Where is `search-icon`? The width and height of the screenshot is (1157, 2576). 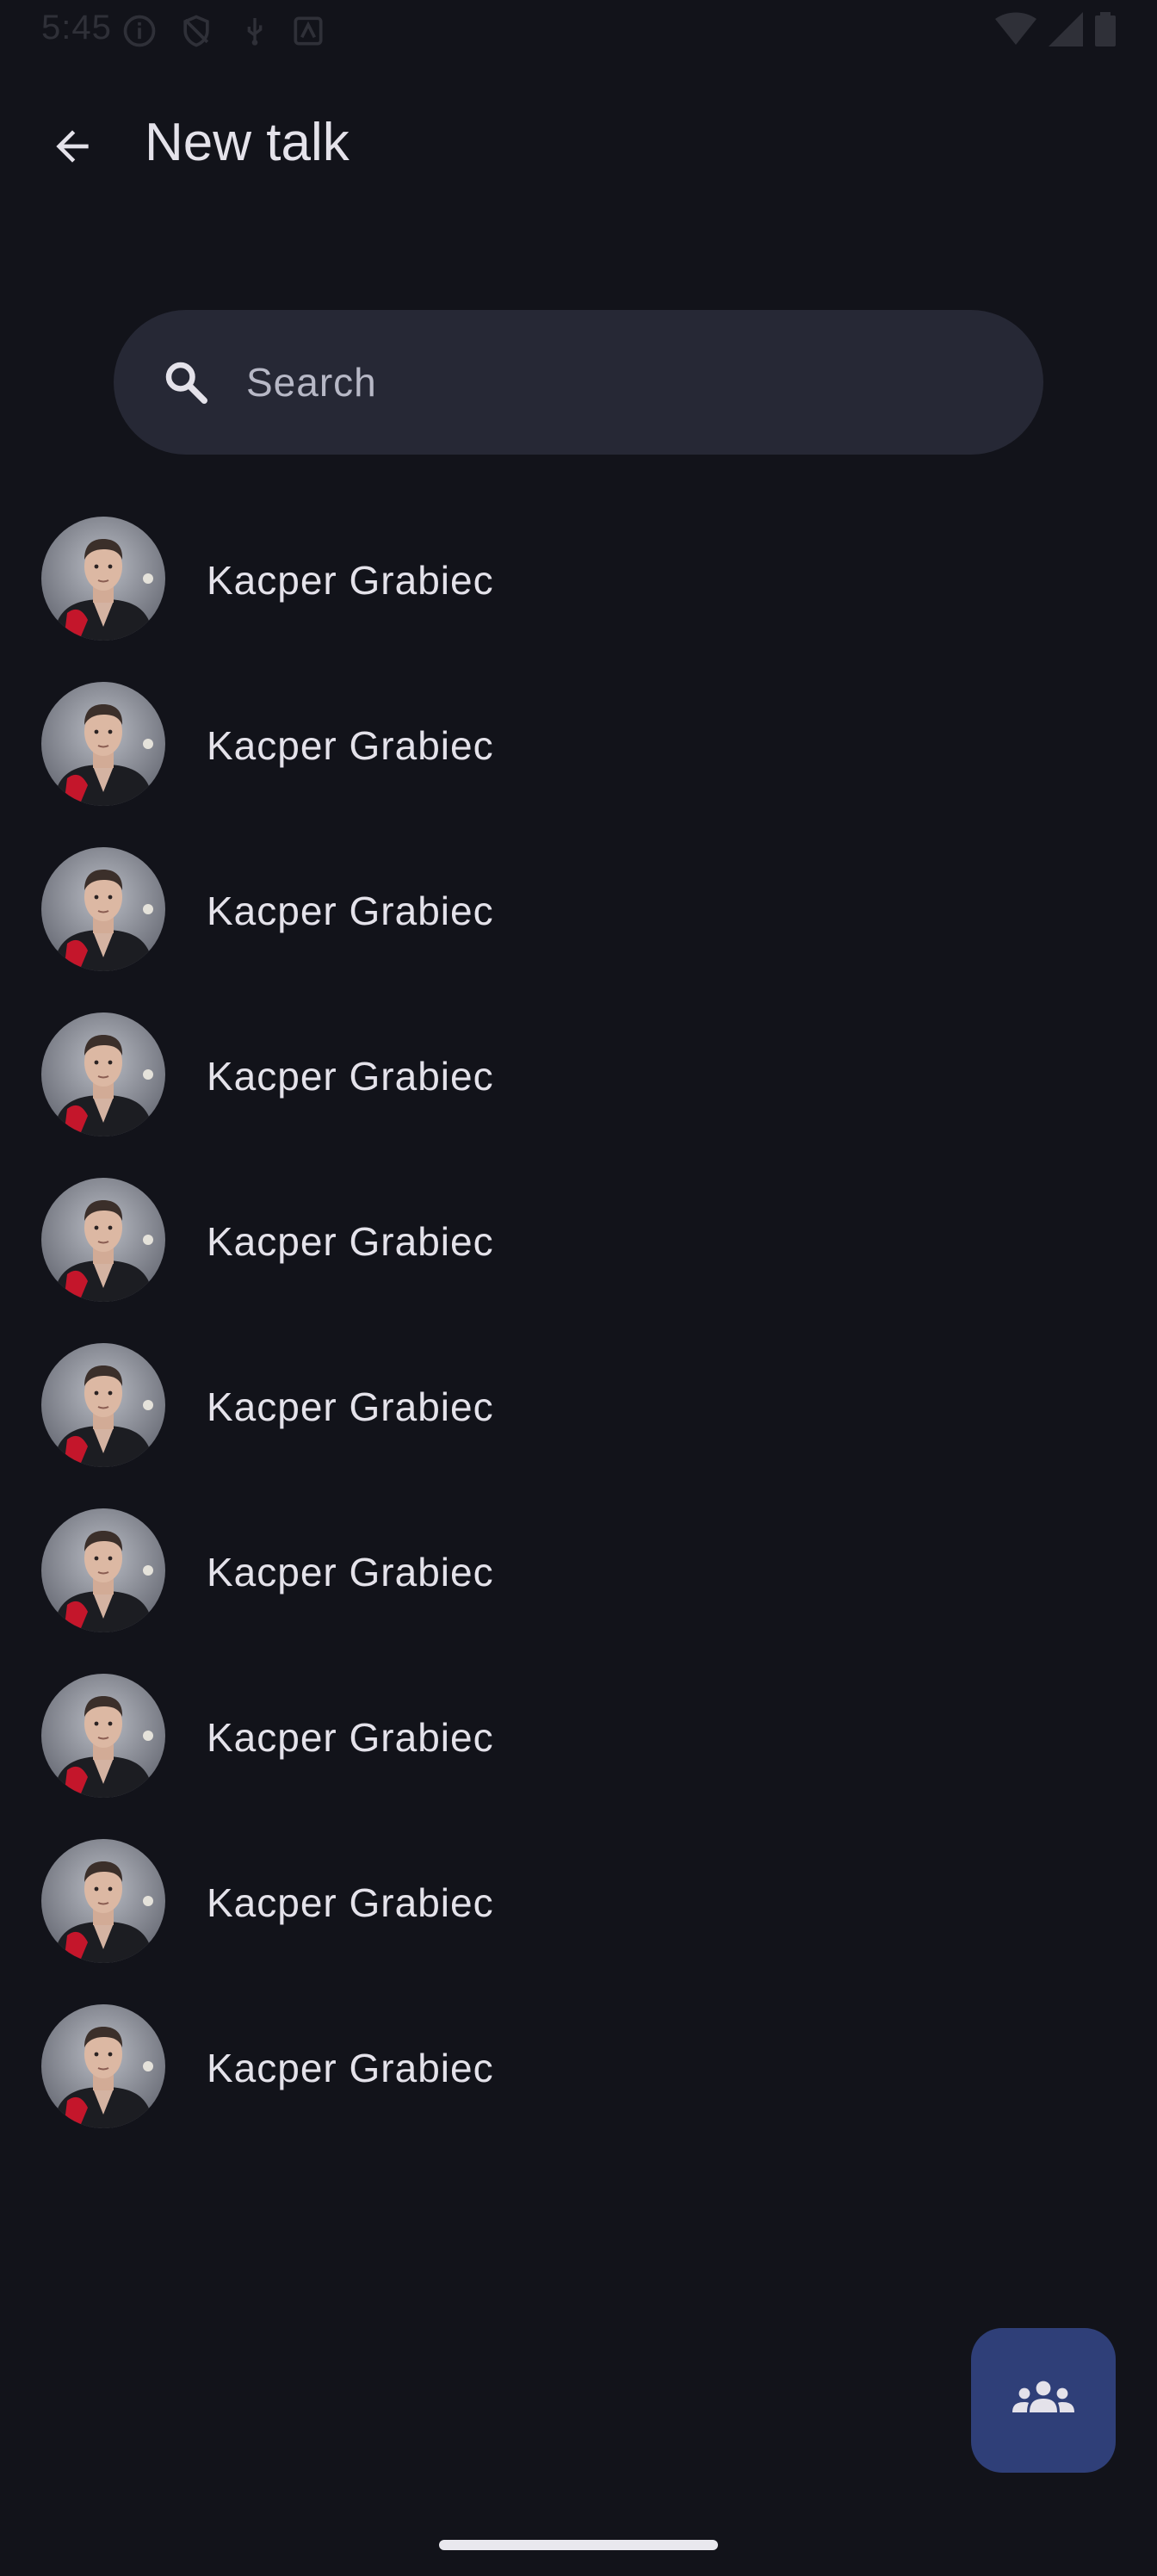
search-icon is located at coordinates (186, 383).